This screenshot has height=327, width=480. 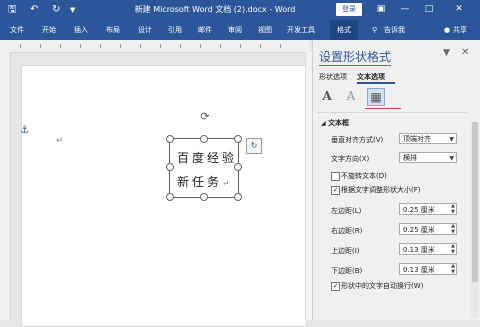 What do you see at coordinates (364, 176) in the screenshot?
I see `no-rotate-label: 不旋转文本(D)` at bounding box center [364, 176].